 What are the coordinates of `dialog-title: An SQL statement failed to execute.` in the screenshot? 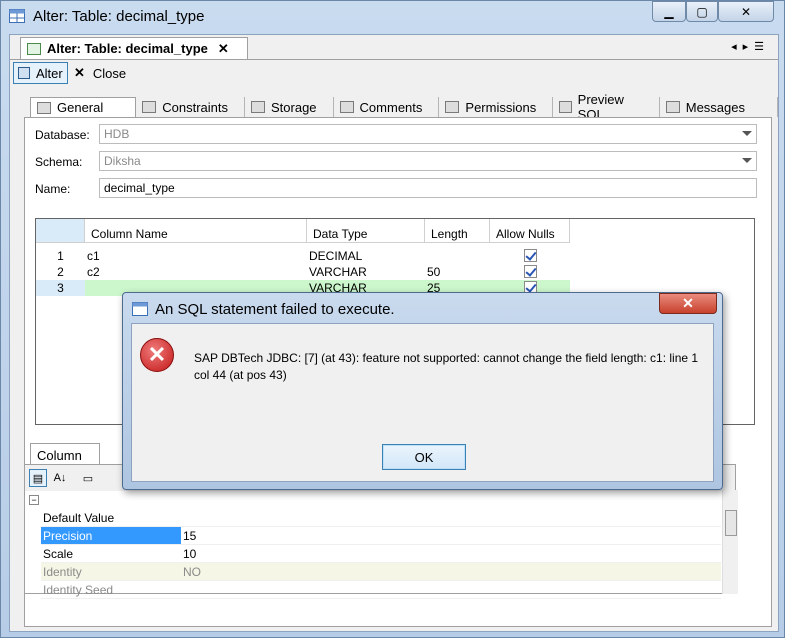 It's located at (275, 309).